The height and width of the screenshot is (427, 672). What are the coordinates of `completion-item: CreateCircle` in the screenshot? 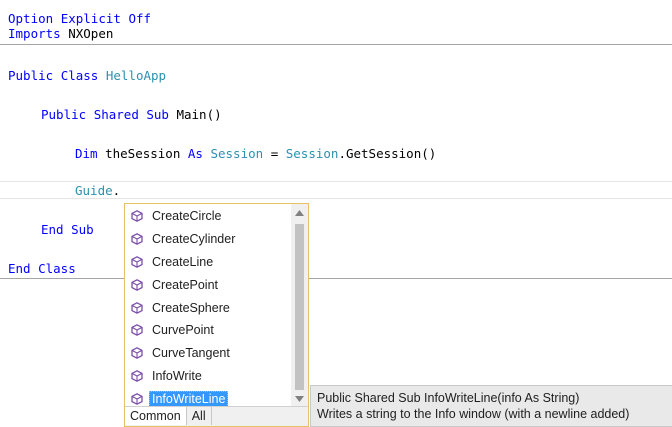 It's located at (208, 216).